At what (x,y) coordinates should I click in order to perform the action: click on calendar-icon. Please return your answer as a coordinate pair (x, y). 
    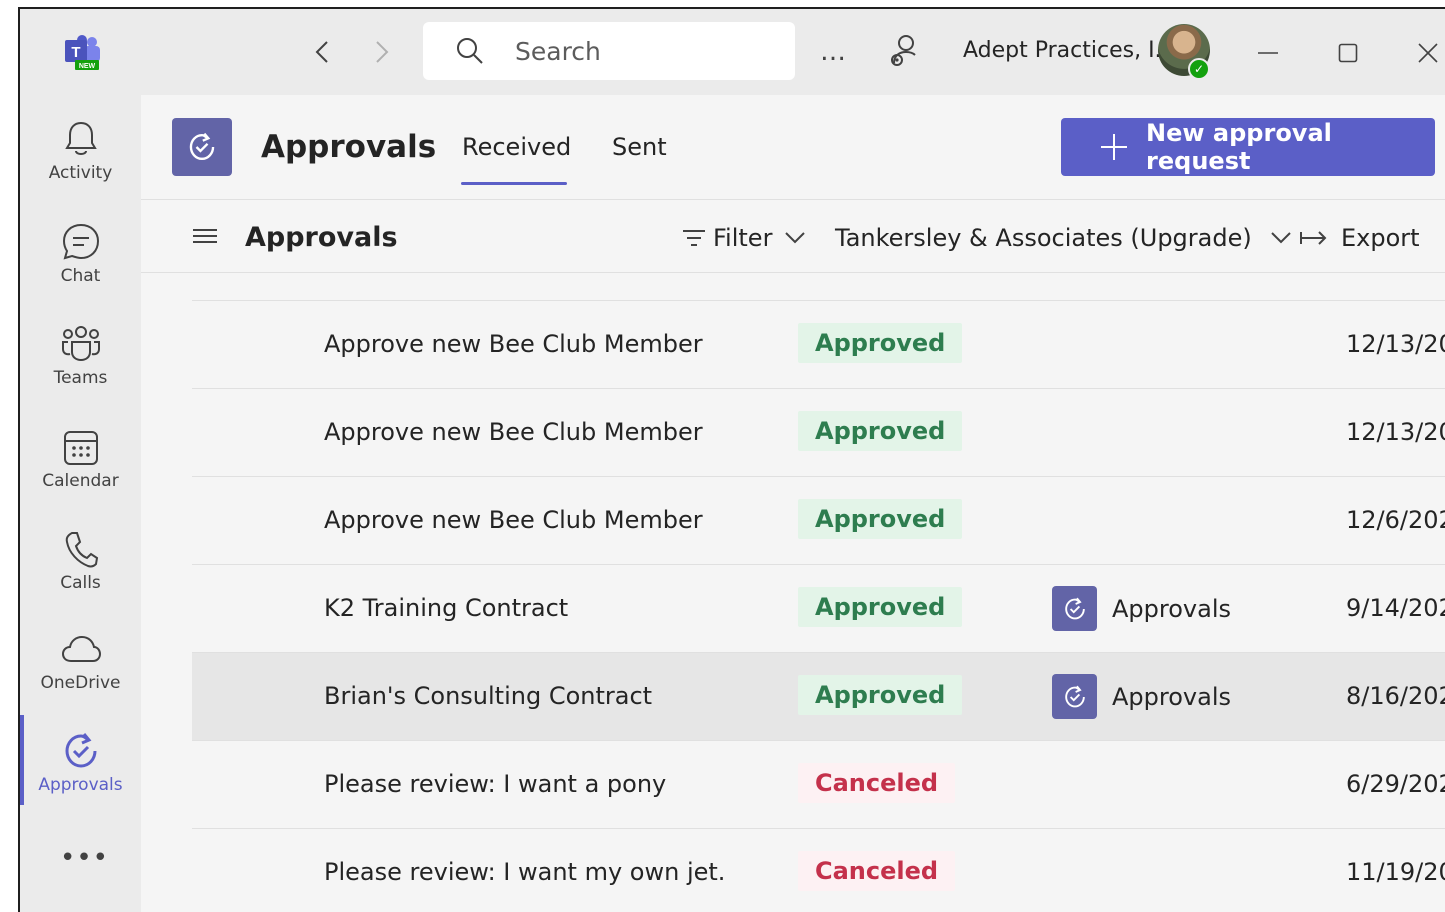
    Looking at the image, I should click on (80, 448).